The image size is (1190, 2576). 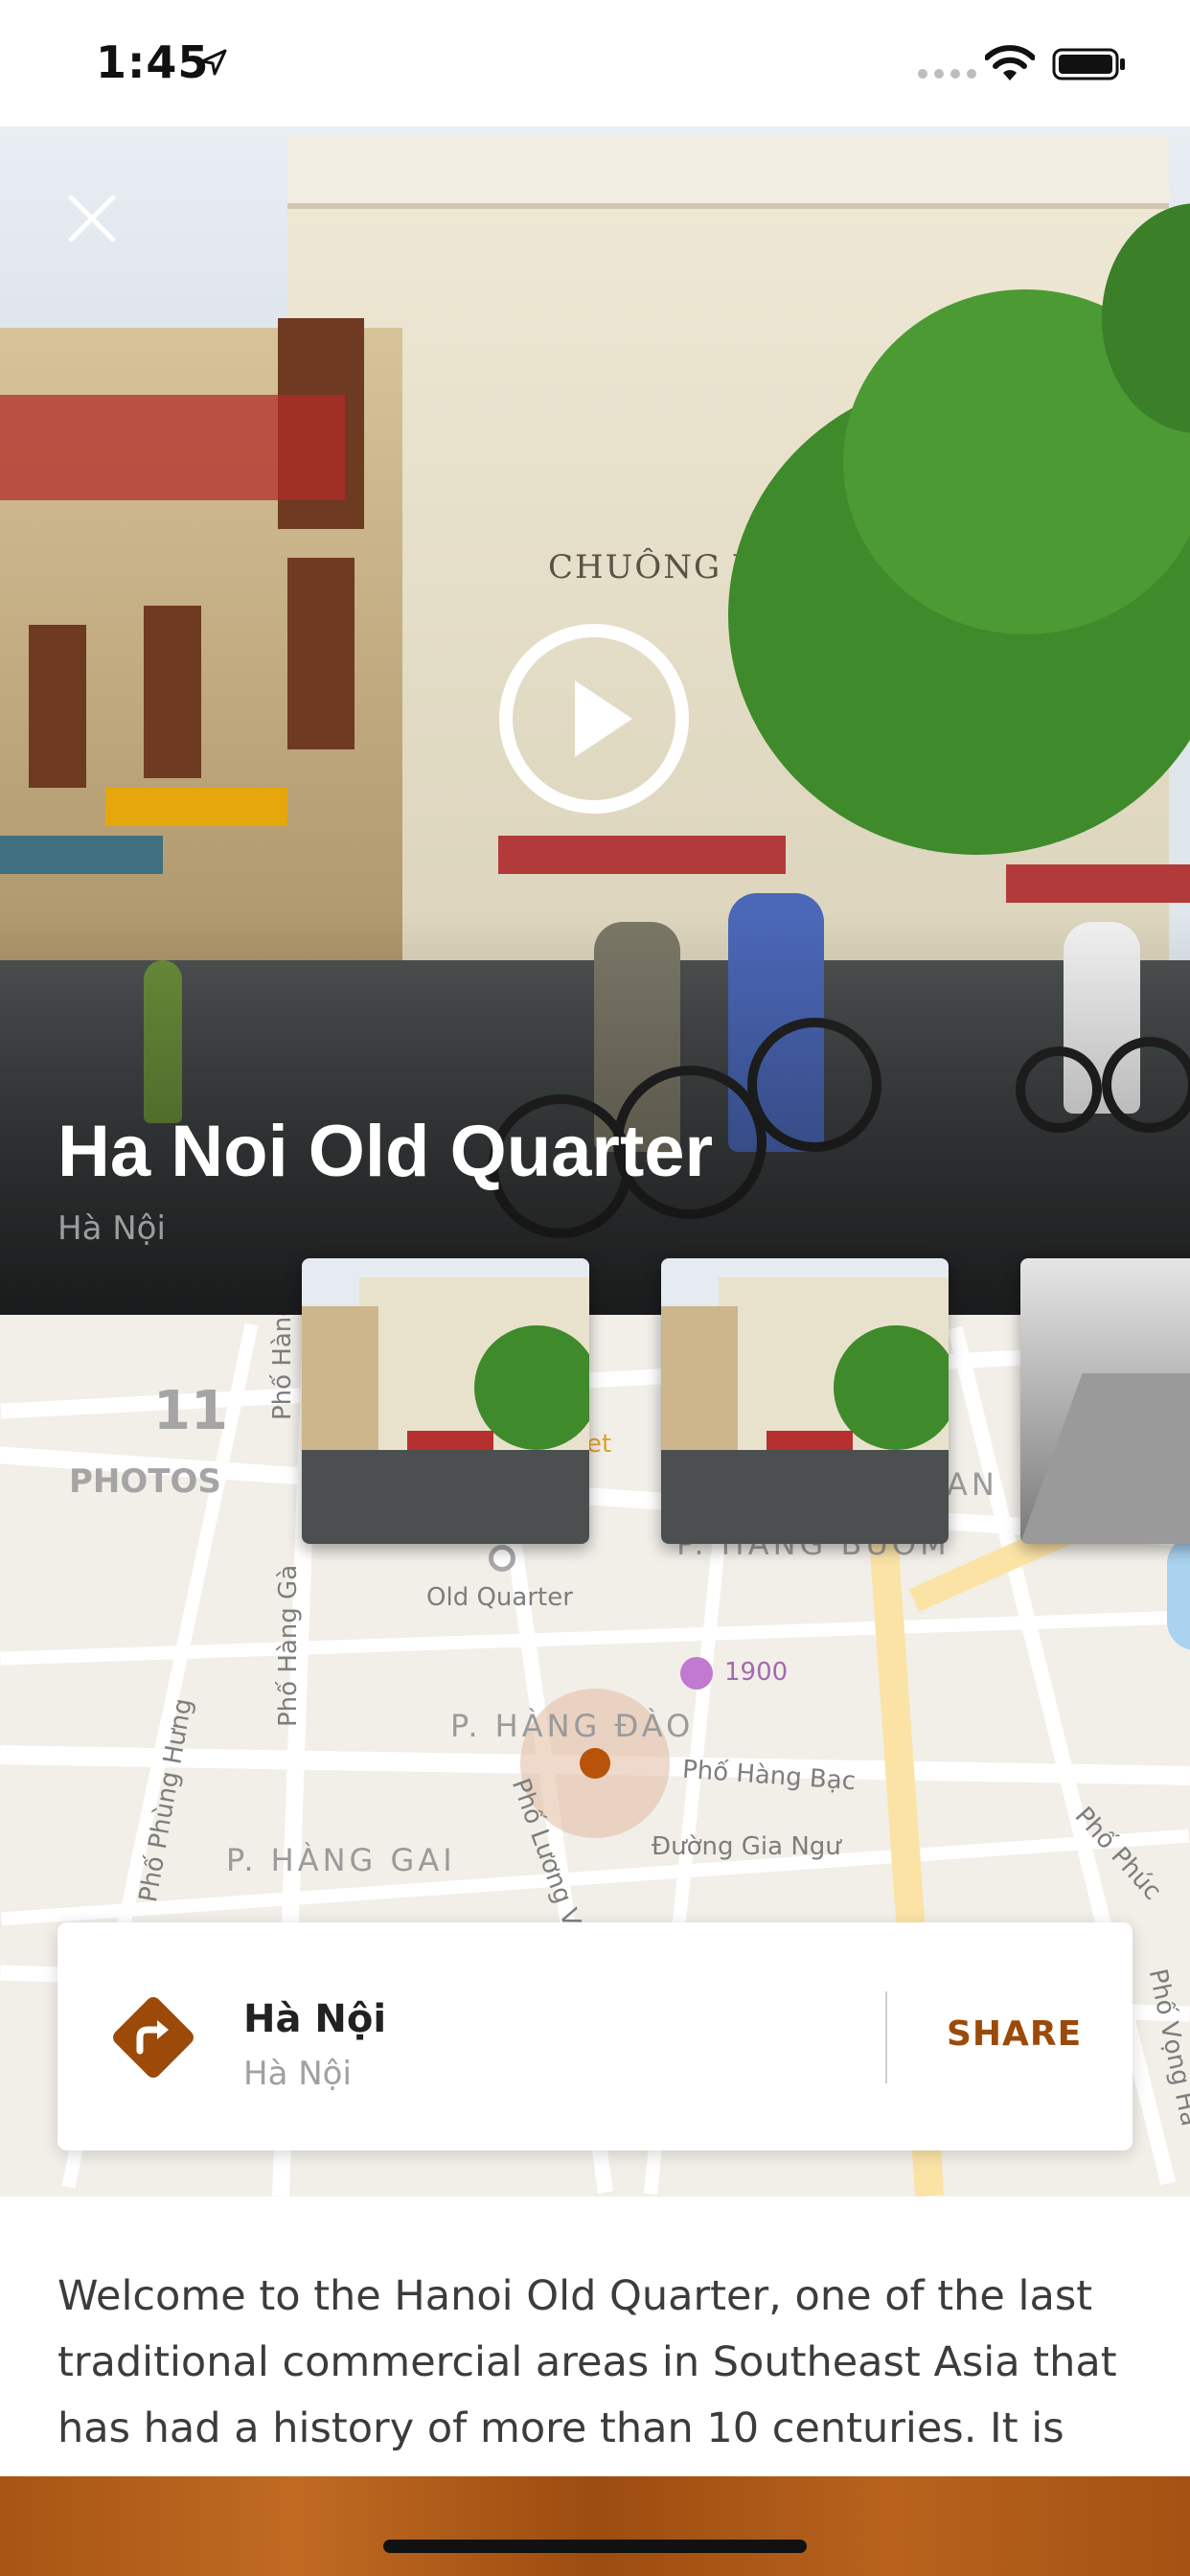 What do you see at coordinates (92, 218) in the screenshot?
I see `close-icon` at bounding box center [92, 218].